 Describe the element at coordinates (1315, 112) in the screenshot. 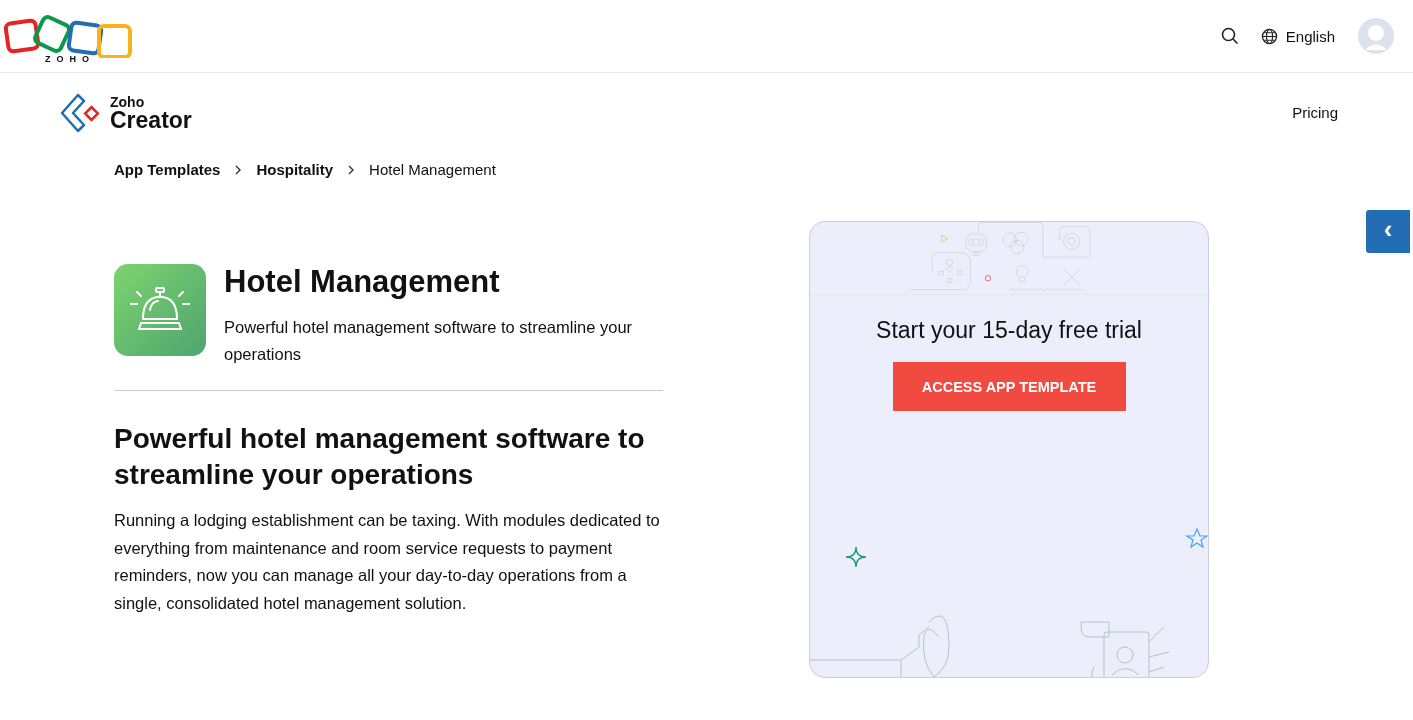

I see `nav-link: Pricing` at that location.